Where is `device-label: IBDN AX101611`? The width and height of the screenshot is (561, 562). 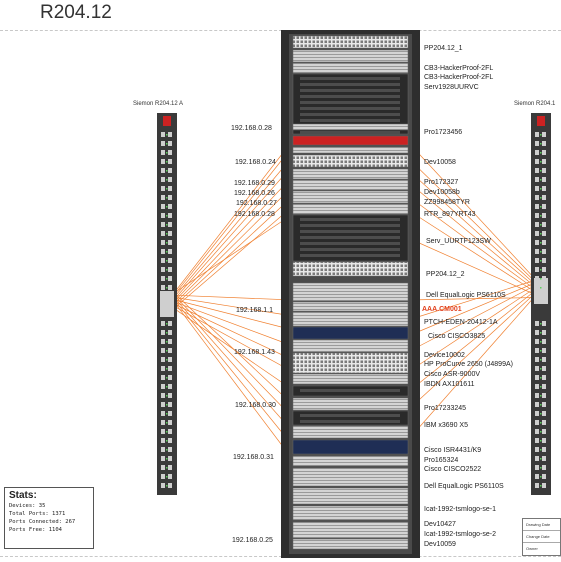
device-label: IBDN AX101611 is located at coordinates (449, 384).